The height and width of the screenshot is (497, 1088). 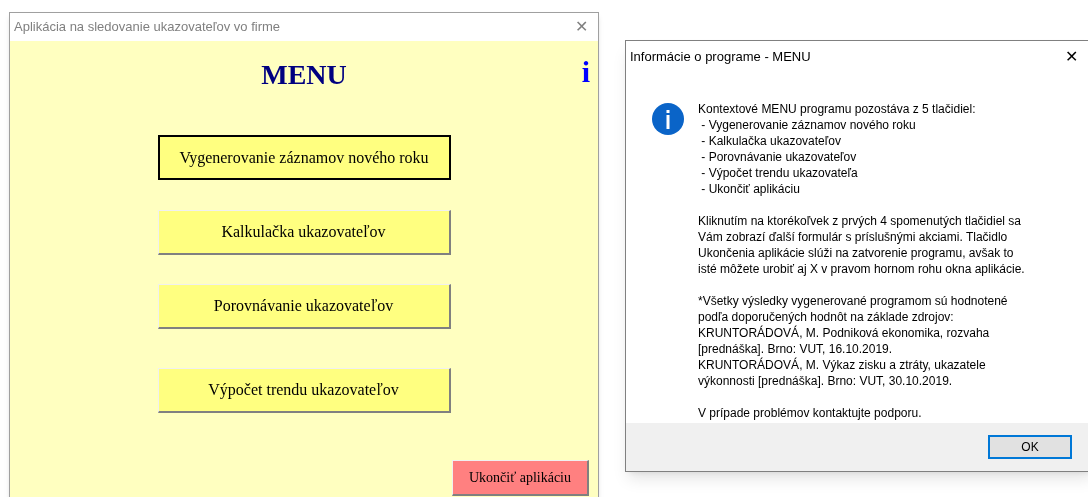 What do you see at coordinates (304, 75) in the screenshot?
I see `menu-heading: MENU` at bounding box center [304, 75].